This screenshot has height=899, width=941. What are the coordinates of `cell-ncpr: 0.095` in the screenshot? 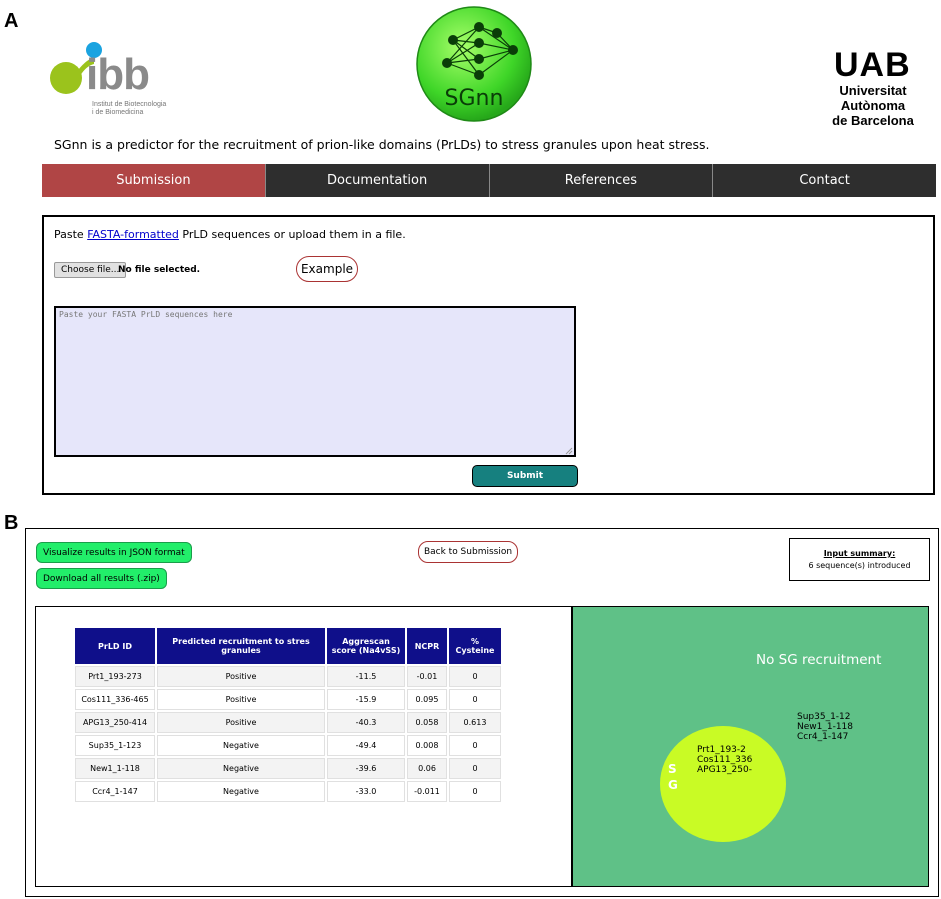 It's located at (427, 699).